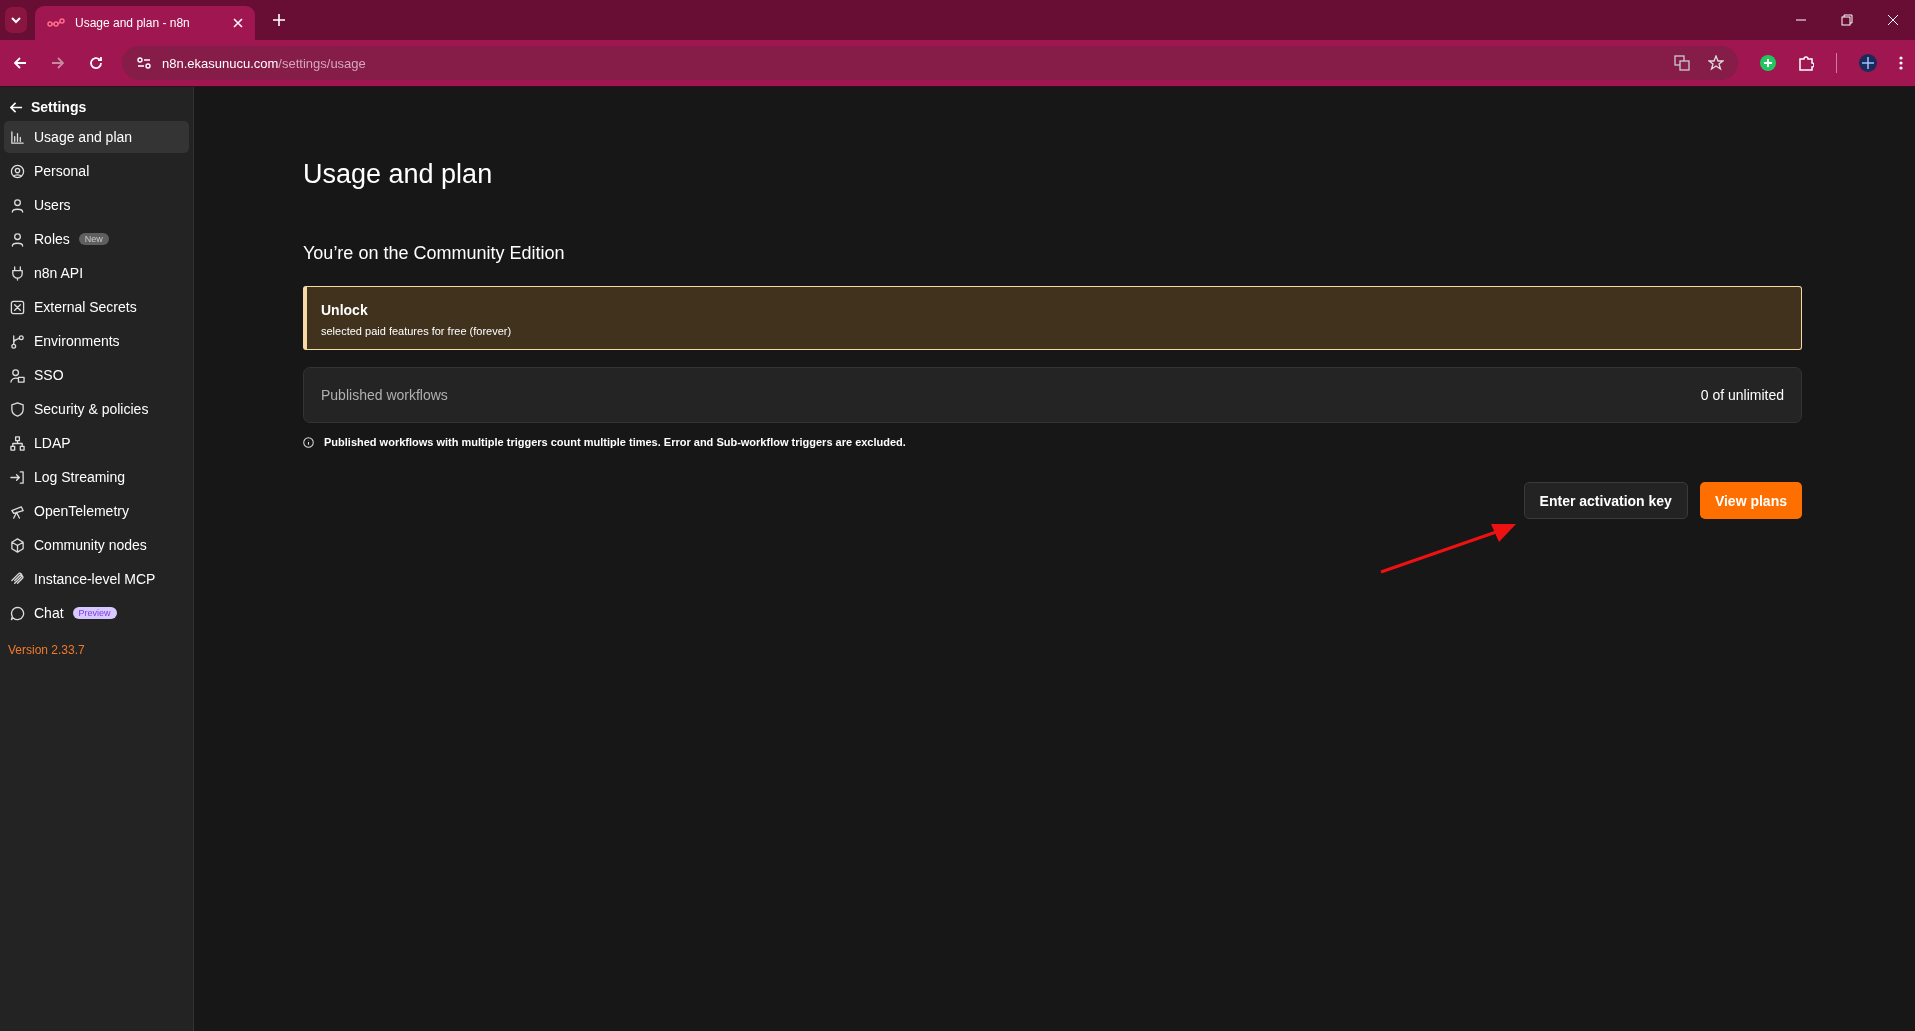 Image resolution: width=1915 pixels, height=1031 pixels. What do you see at coordinates (17, 273) in the screenshot?
I see `plug-icon` at bounding box center [17, 273].